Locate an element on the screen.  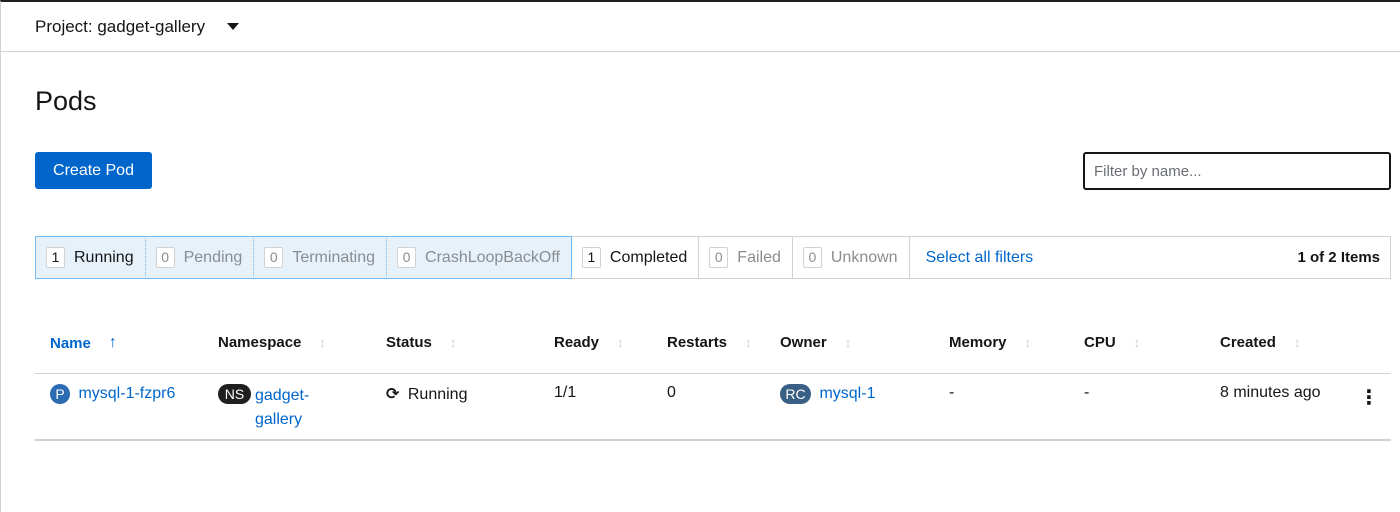
kebab-menu-icon: ⋮ is located at coordinates (1369, 398).